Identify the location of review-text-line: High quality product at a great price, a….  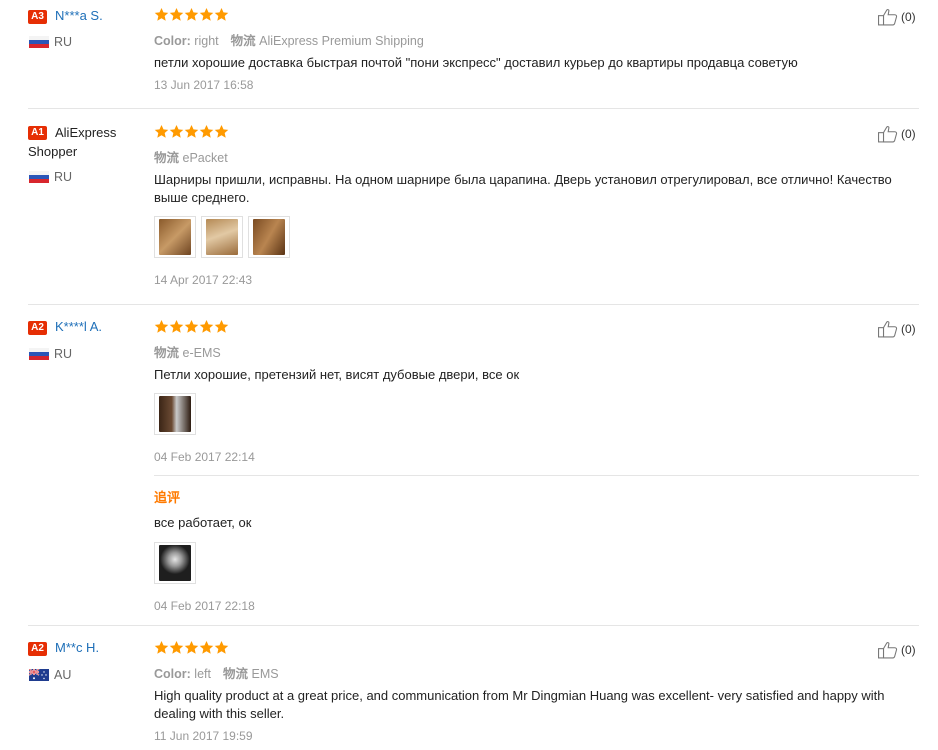
(519, 695).